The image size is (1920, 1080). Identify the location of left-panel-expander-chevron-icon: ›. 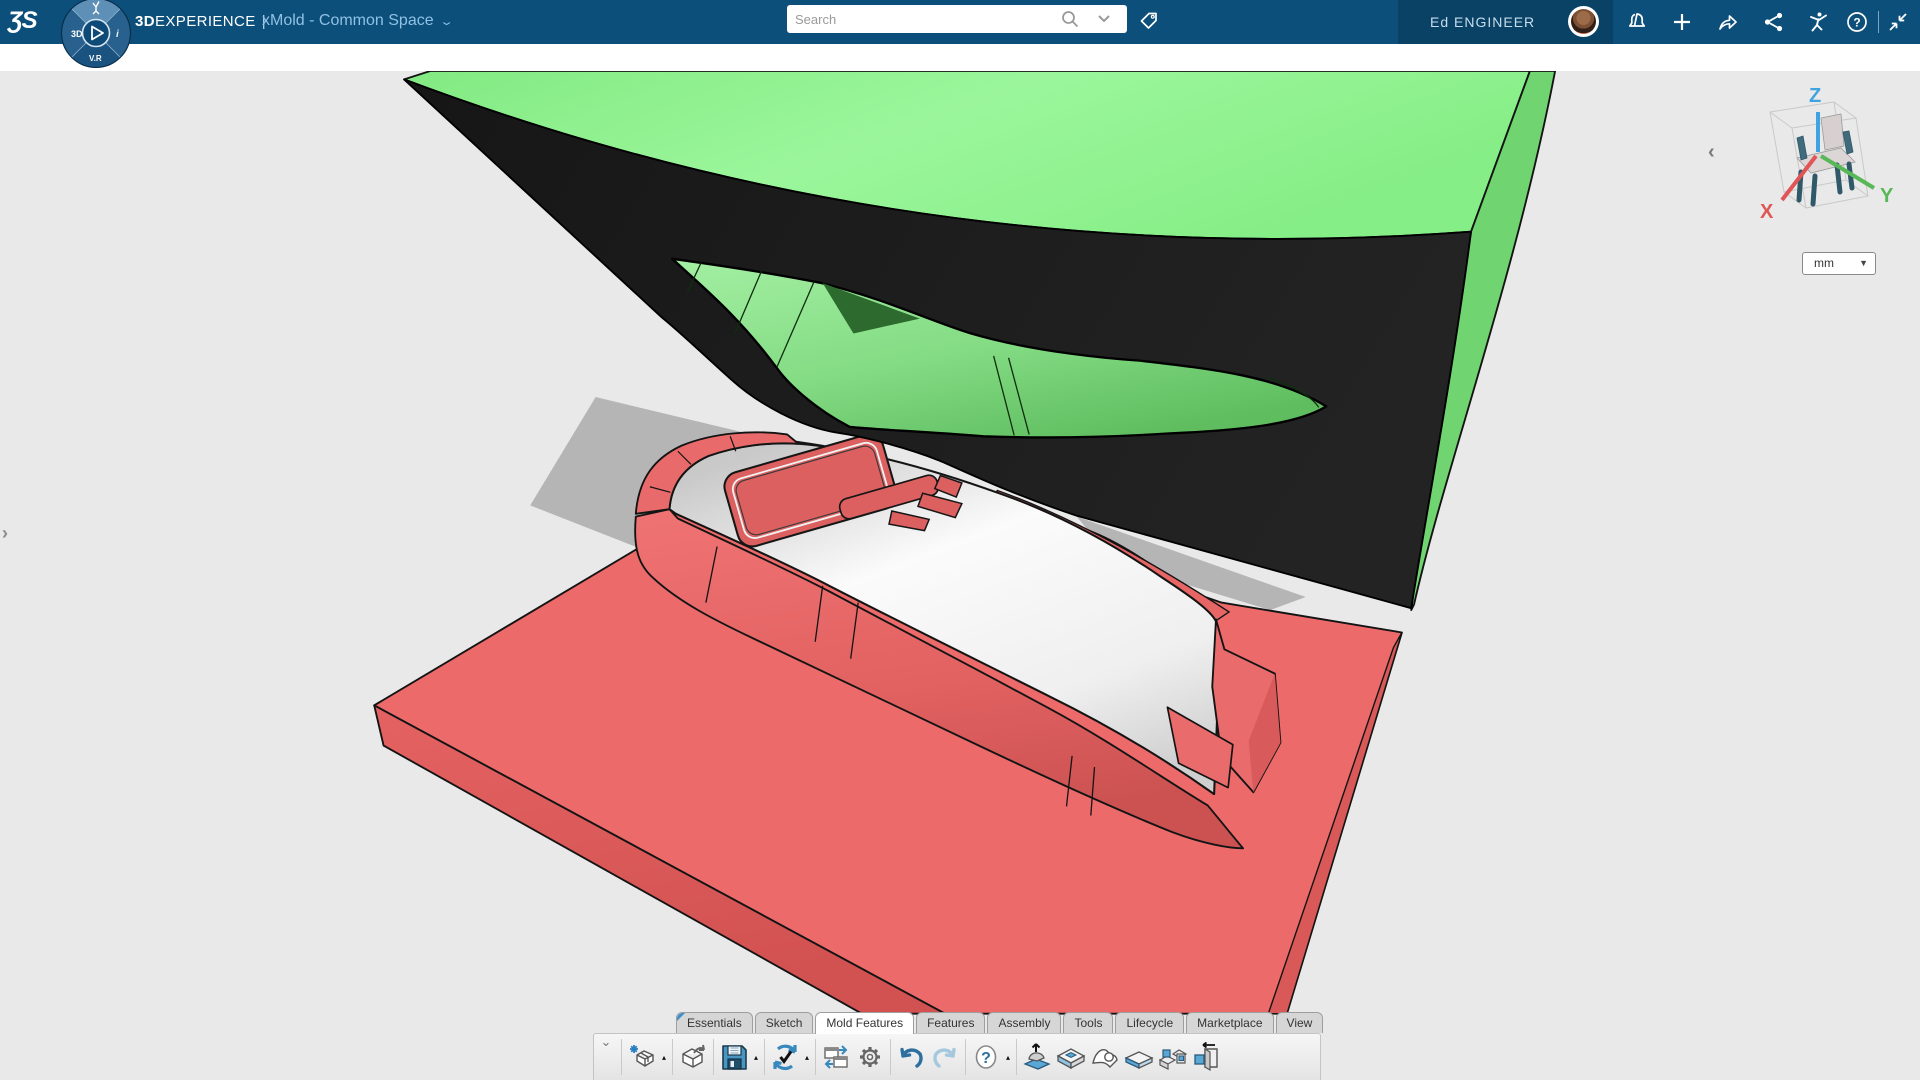
(5, 533).